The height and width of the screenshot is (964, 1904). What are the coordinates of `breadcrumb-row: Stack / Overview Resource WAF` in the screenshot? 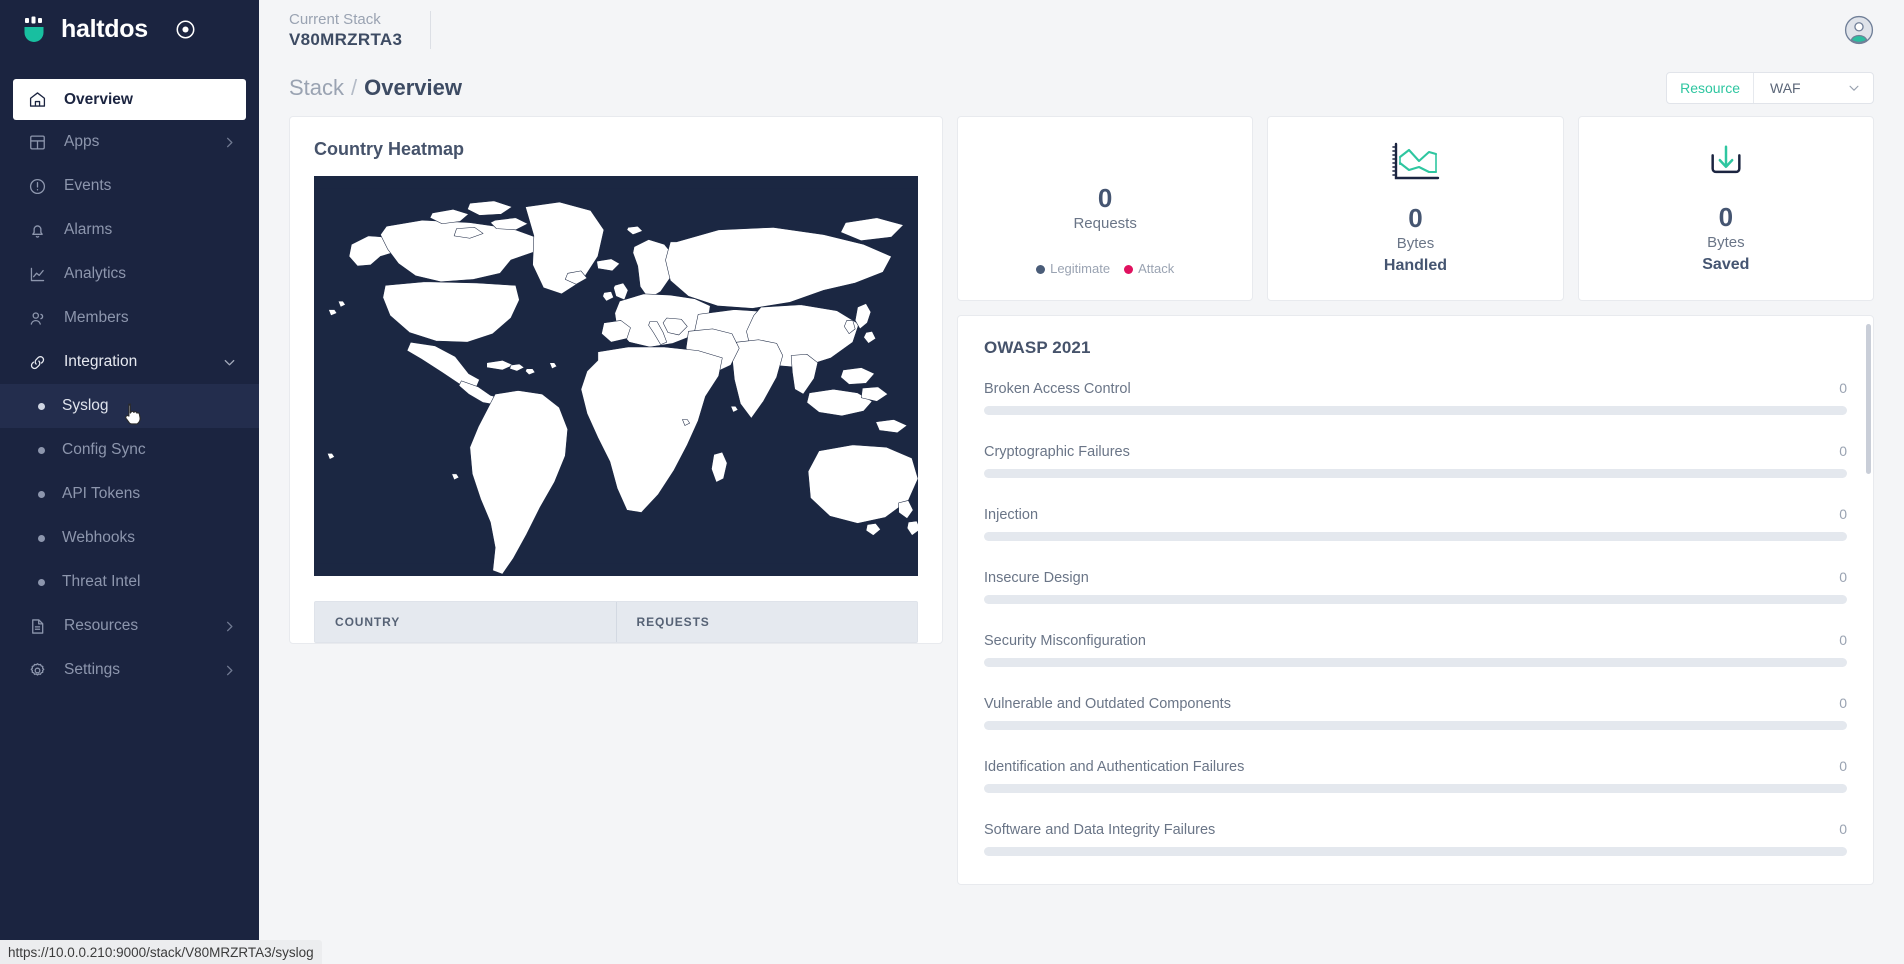 It's located at (1081, 87).